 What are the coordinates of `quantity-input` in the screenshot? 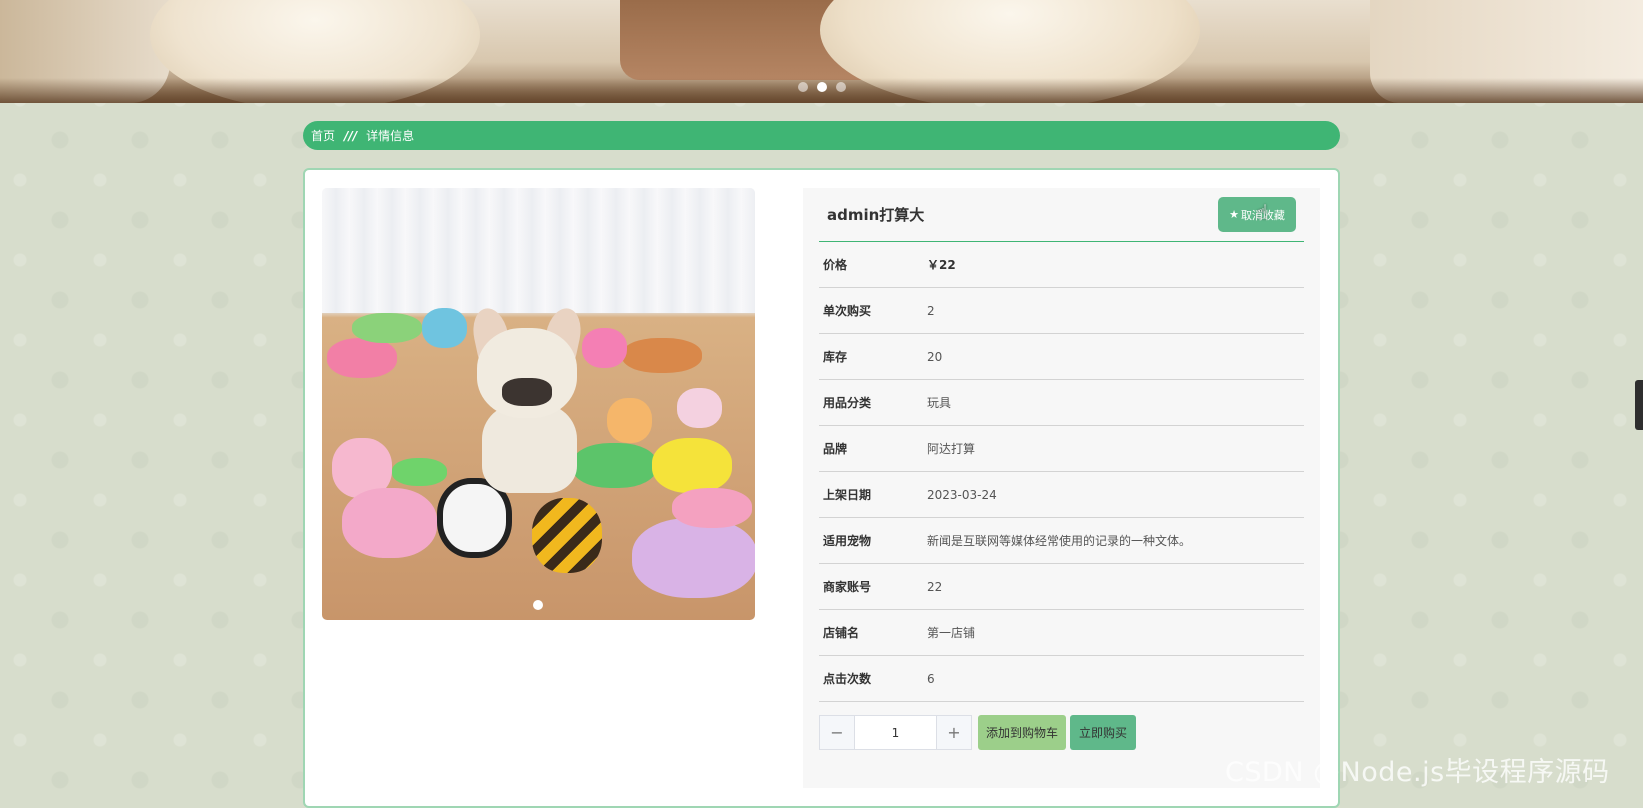 It's located at (895, 732).